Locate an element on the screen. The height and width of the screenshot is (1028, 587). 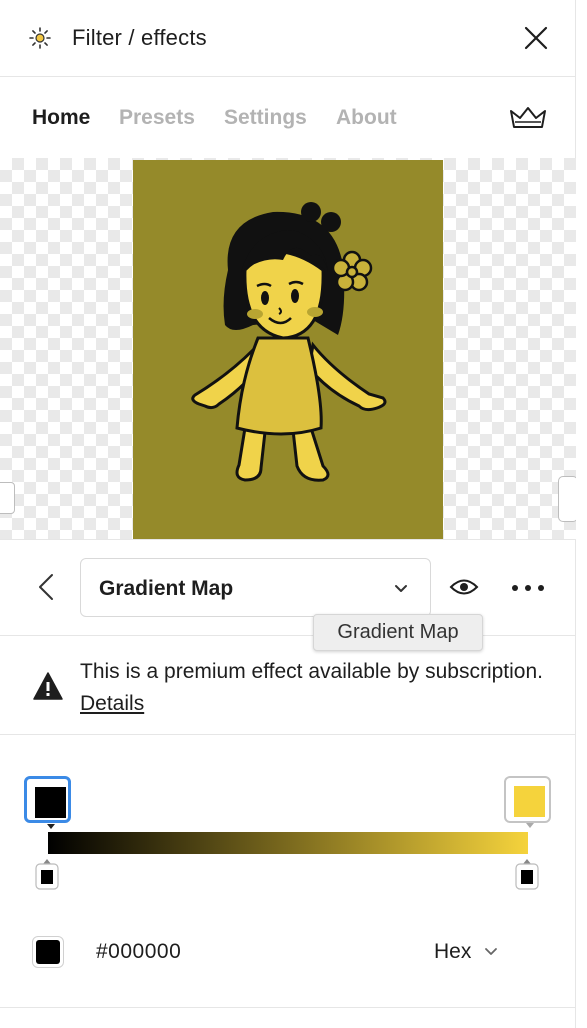
tooltip: Gradient Map is located at coordinates (398, 632).